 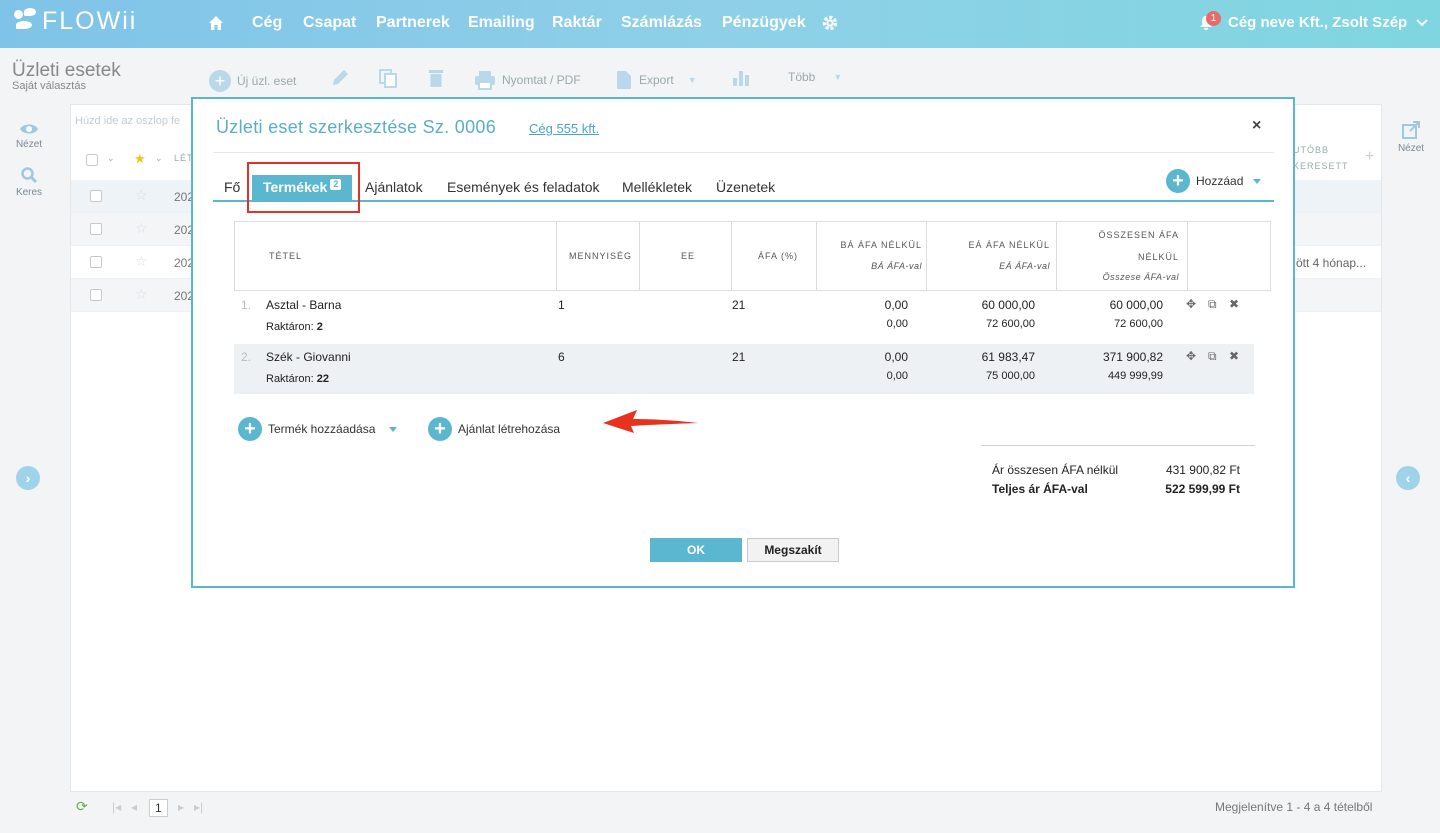 What do you see at coordinates (1008, 305) in the screenshot?
I see `product-ea: 60 000,00` at bounding box center [1008, 305].